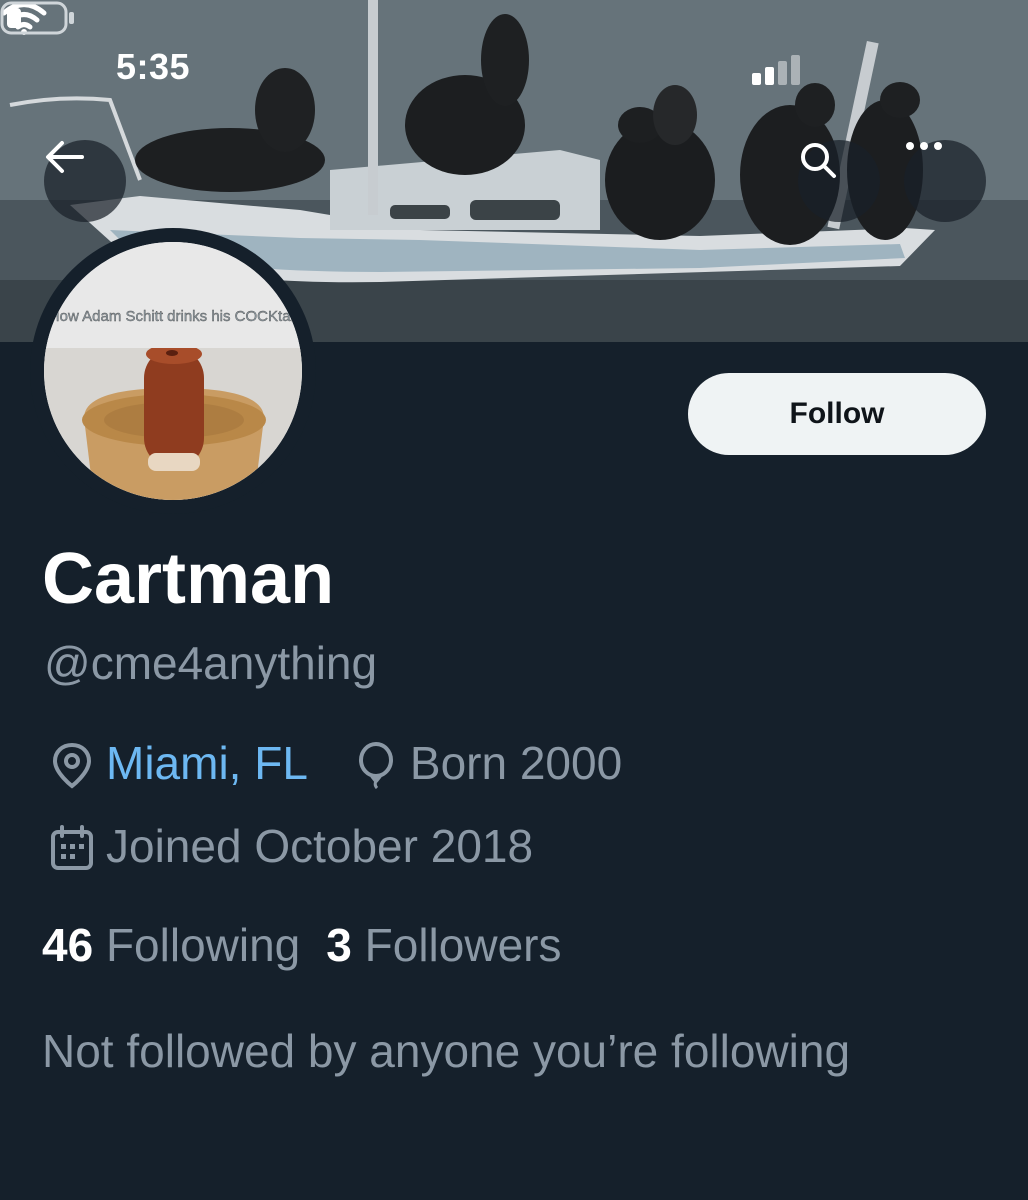 The height and width of the screenshot is (1200, 1028). Describe the element at coordinates (818, 160) in the screenshot. I see `search-icon` at that location.